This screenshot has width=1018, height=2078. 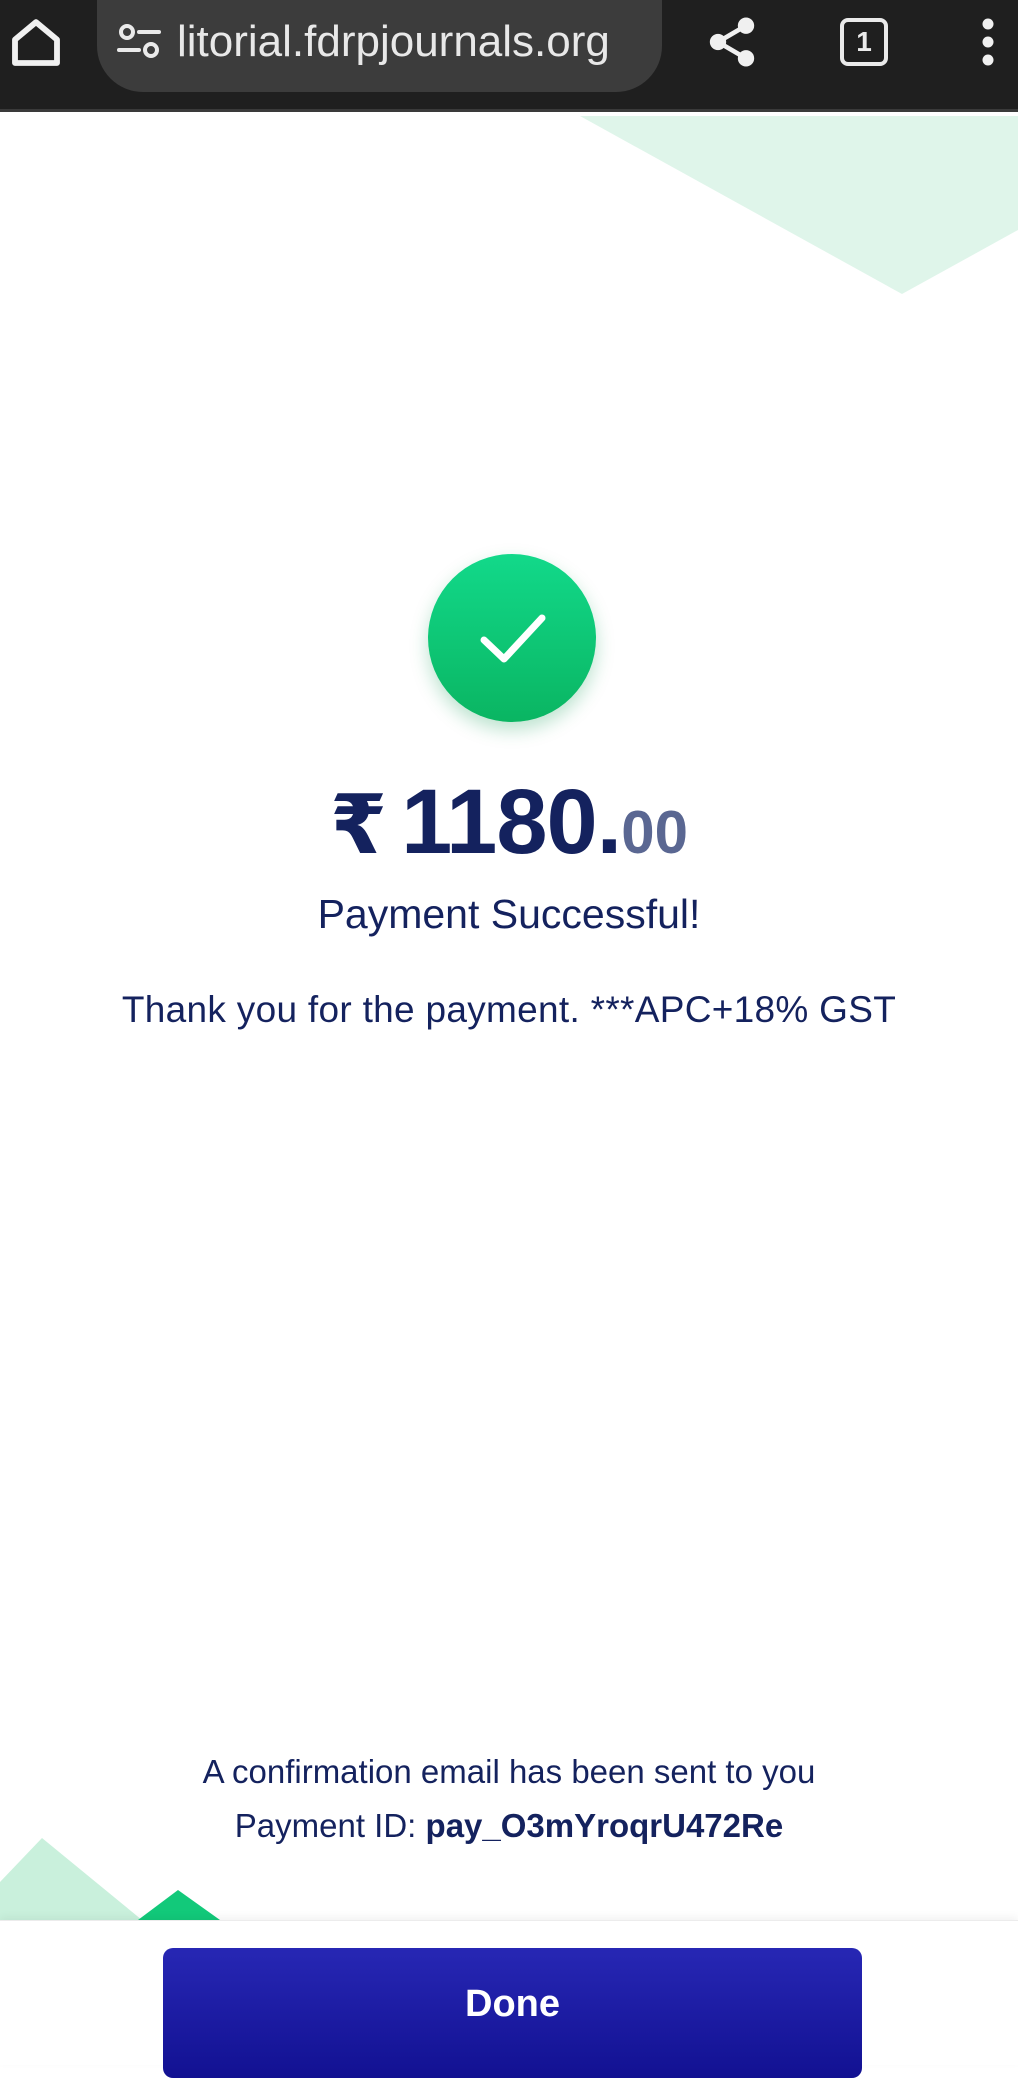 What do you see at coordinates (799, 205) in the screenshot?
I see `top-right-decoration` at bounding box center [799, 205].